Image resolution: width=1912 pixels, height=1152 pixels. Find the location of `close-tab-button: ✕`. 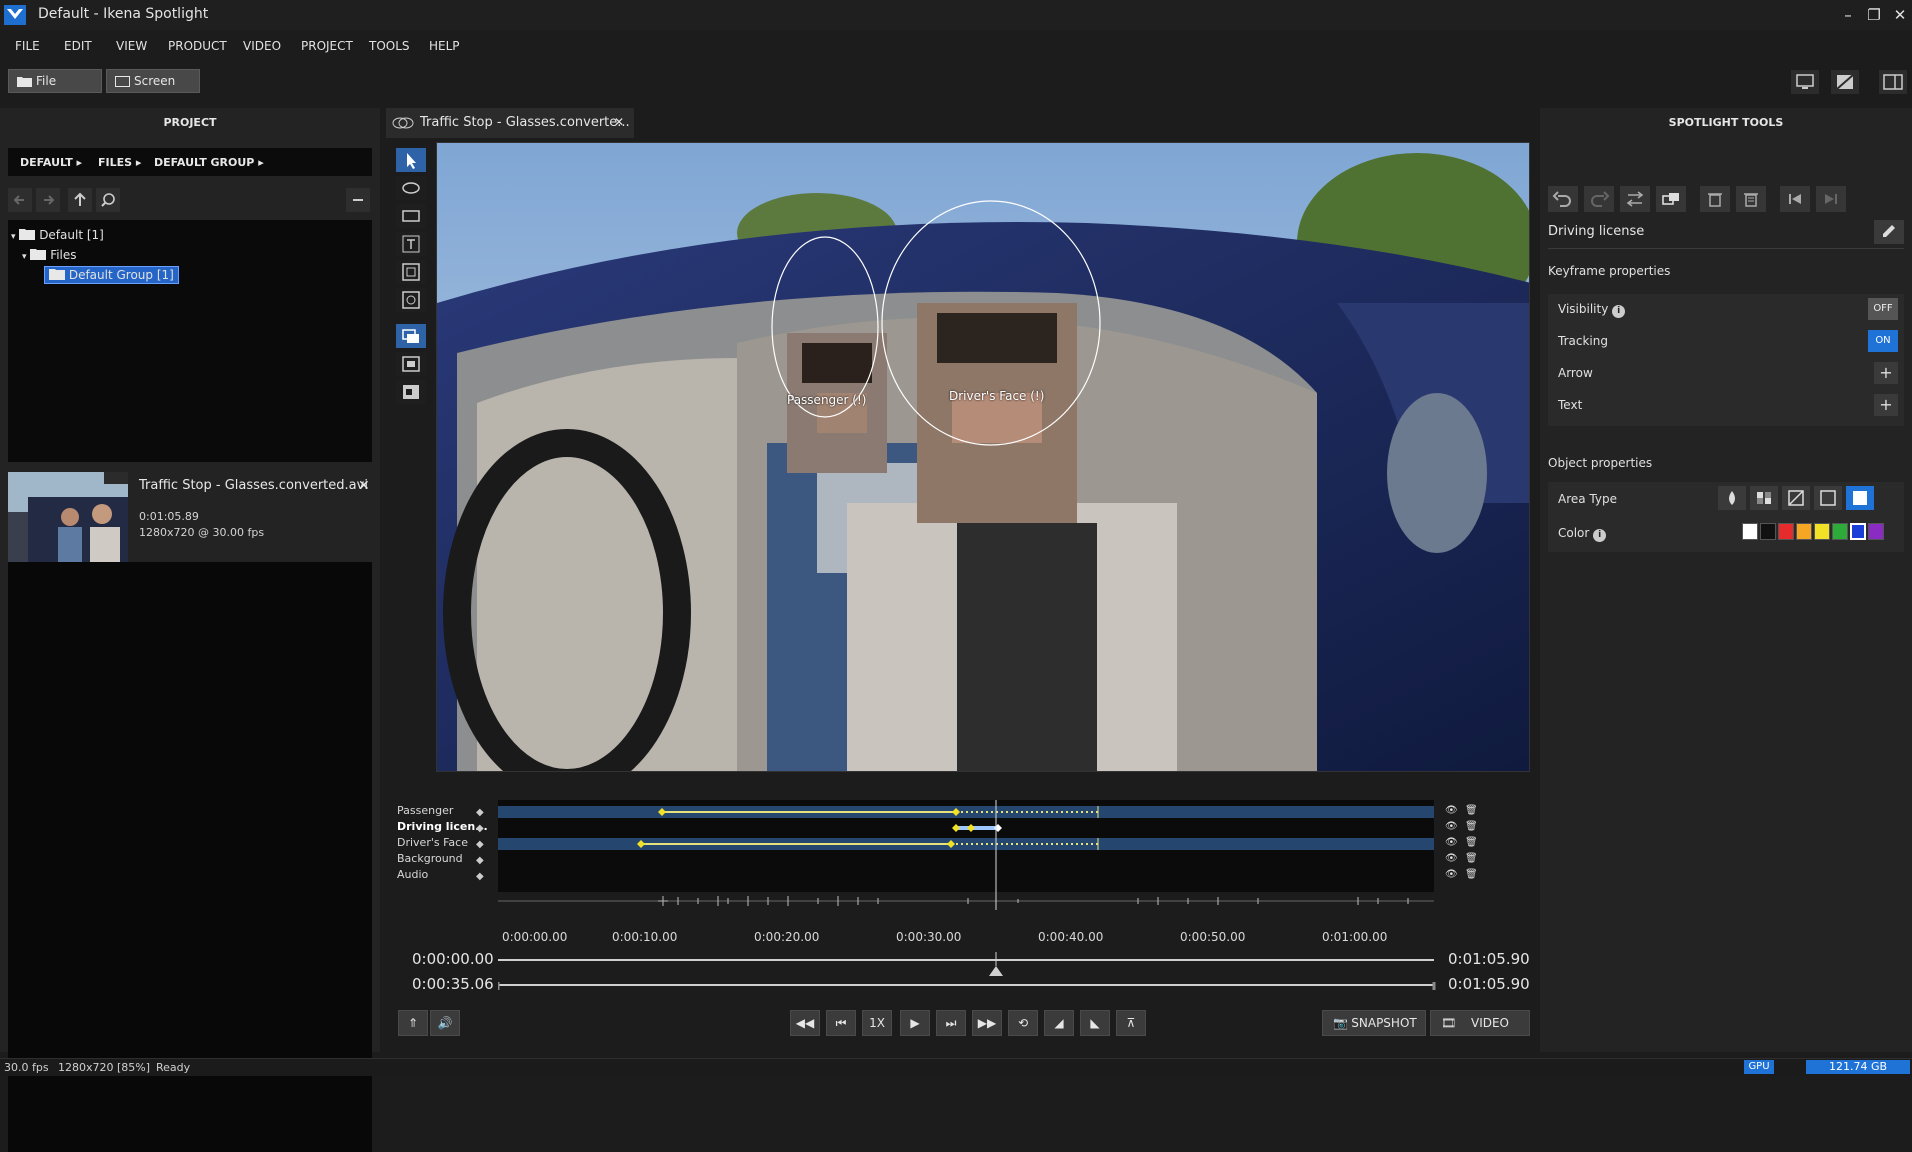

close-tab-button: ✕ is located at coordinates (619, 122).